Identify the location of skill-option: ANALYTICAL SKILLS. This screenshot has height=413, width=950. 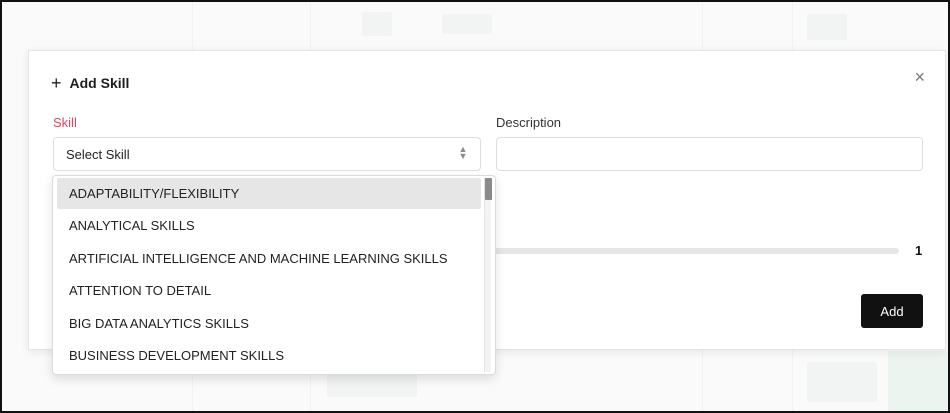
(269, 226).